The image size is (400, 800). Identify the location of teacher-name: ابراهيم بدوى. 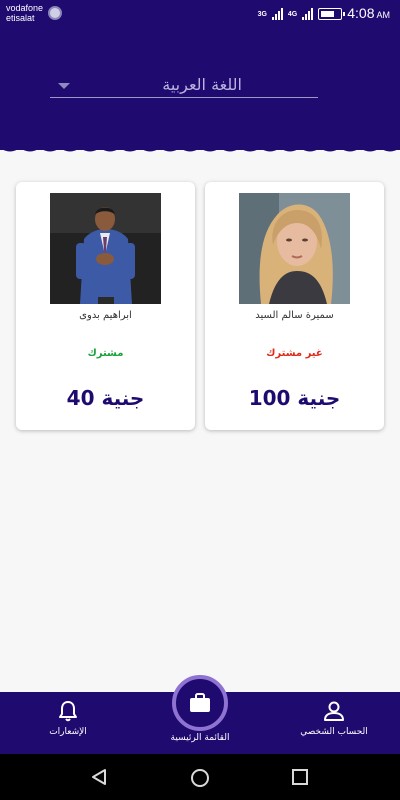
(105, 315).